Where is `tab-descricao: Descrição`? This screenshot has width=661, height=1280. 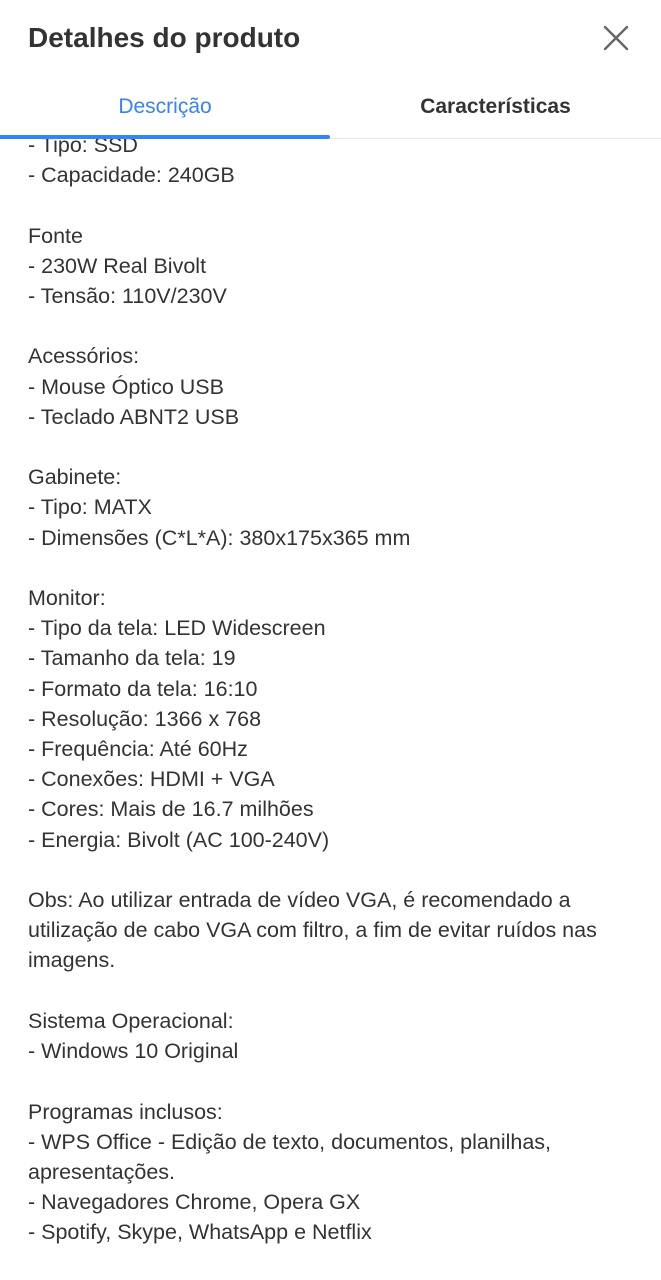 tab-descricao: Descrição is located at coordinates (165, 107).